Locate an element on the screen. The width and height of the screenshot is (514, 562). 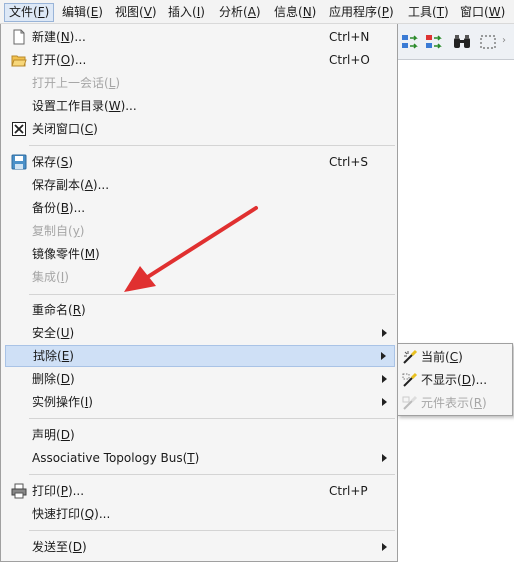
menu-item-open-last-session: 打开上一会话(L) is located at coordinates (200, 83).